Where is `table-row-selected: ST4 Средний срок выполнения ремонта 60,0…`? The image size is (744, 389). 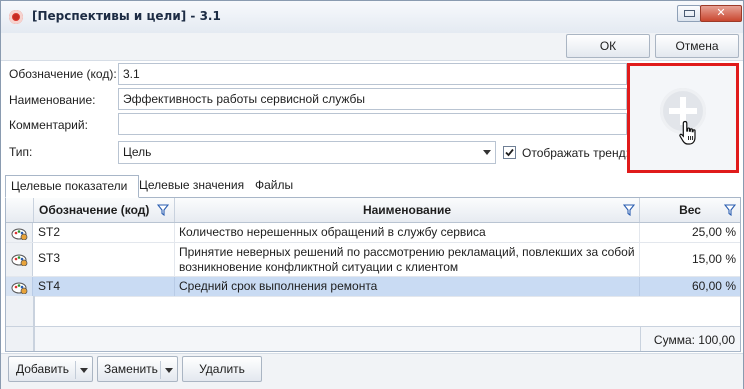 table-row-selected: ST4 Средний срок выполнения ремонта 60,0… is located at coordinates (373, 287).